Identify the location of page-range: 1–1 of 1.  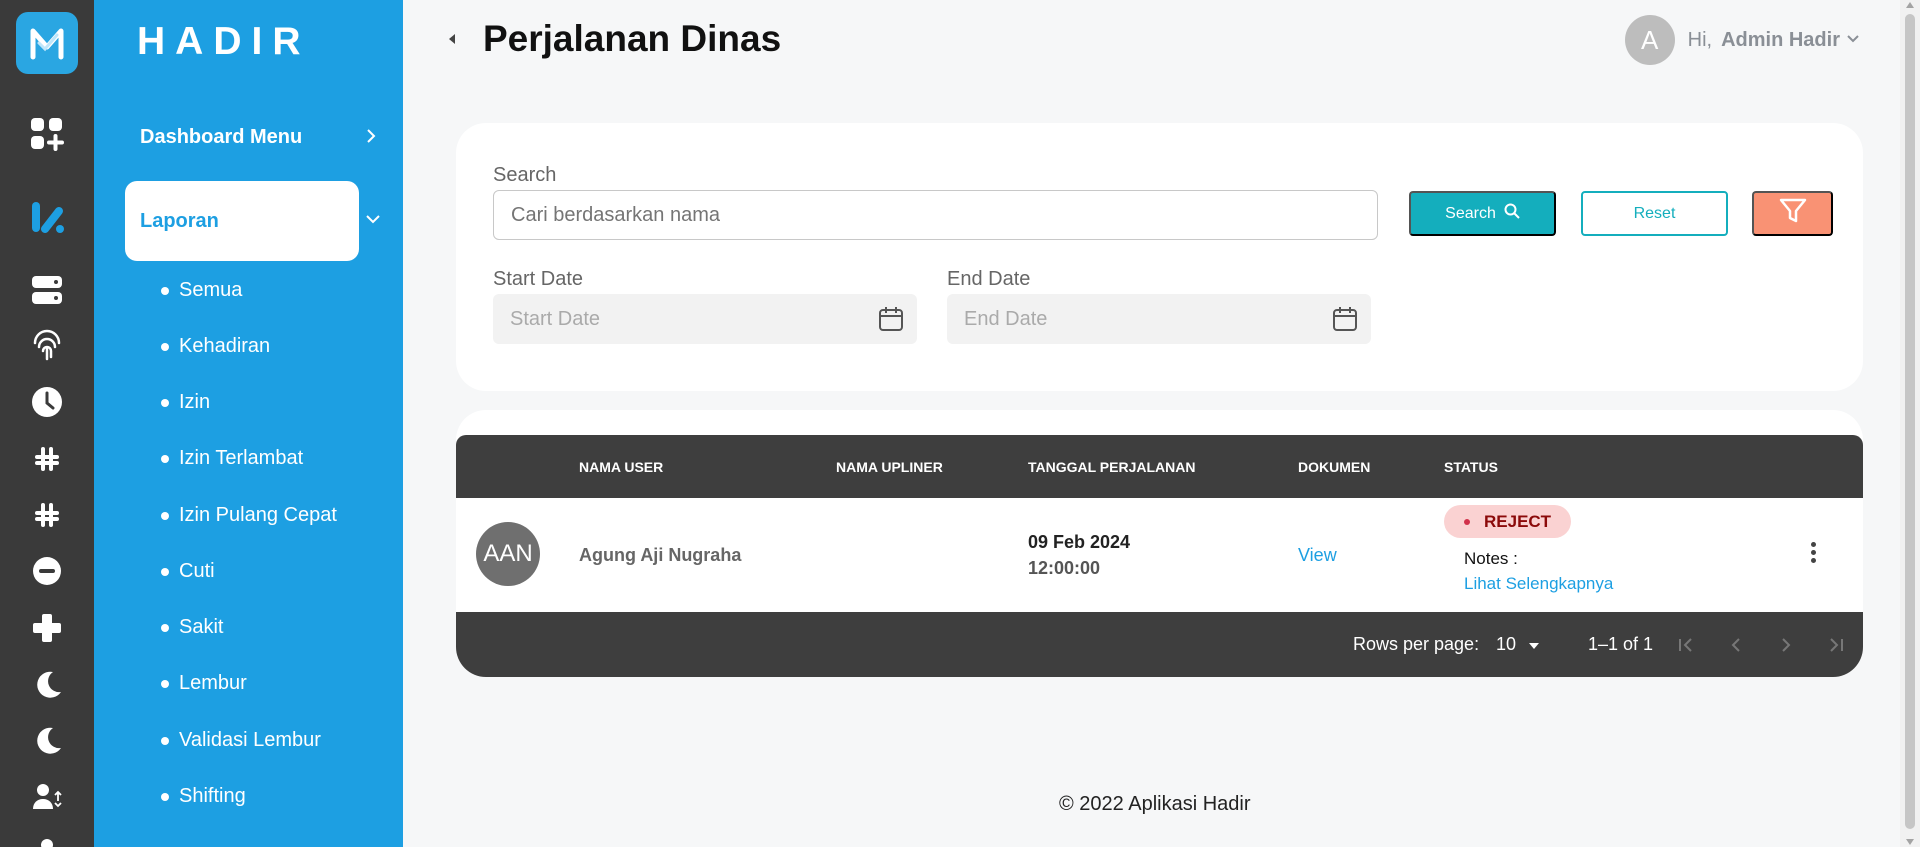
(1621, 644).